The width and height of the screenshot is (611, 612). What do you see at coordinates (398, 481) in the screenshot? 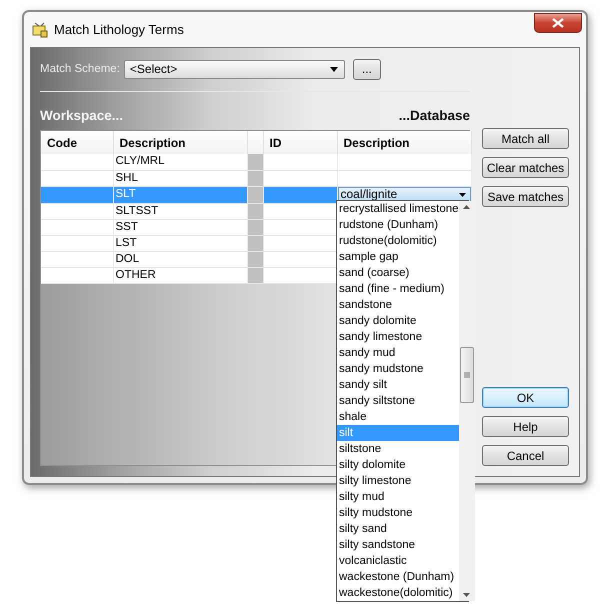
I see `dropdown-option: silty limestone` at bounding box center [398, 481].